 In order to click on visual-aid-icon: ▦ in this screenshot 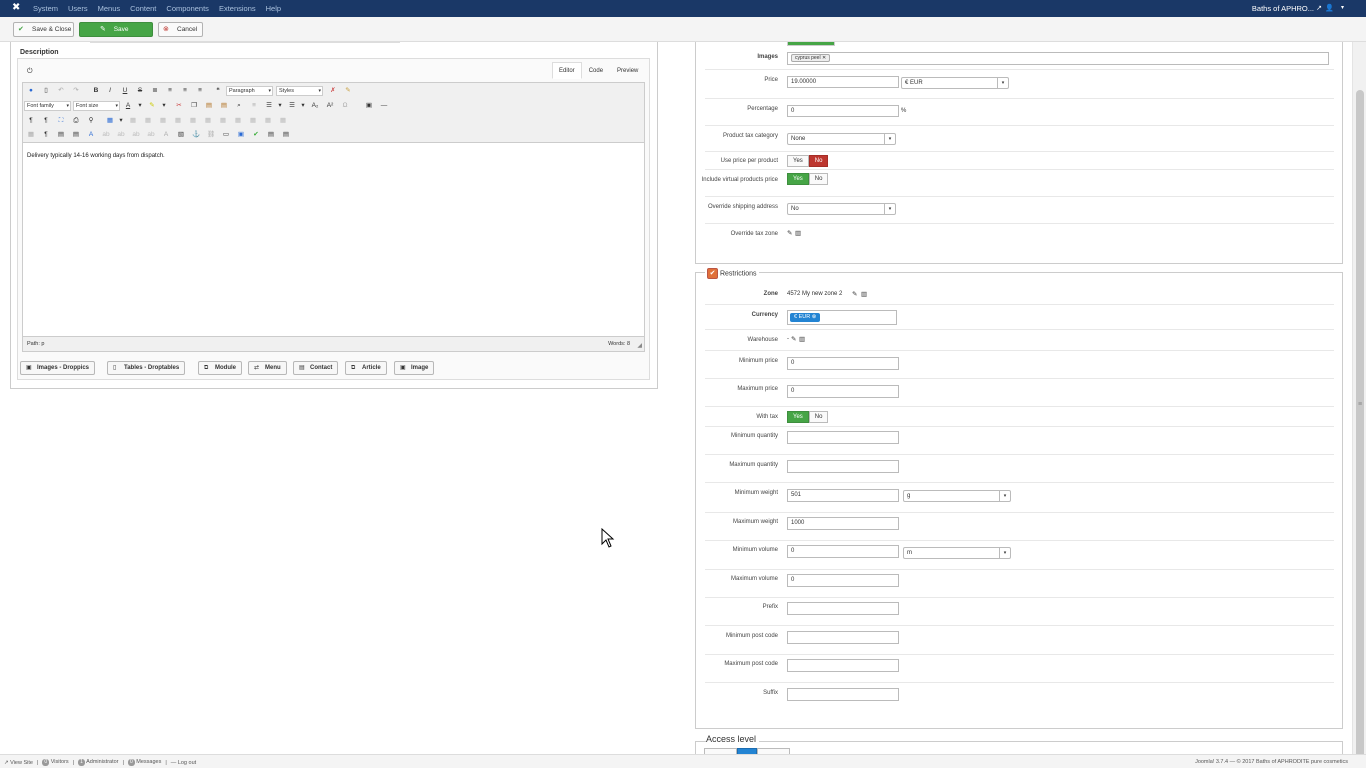, I will do `click(31, 135)`.